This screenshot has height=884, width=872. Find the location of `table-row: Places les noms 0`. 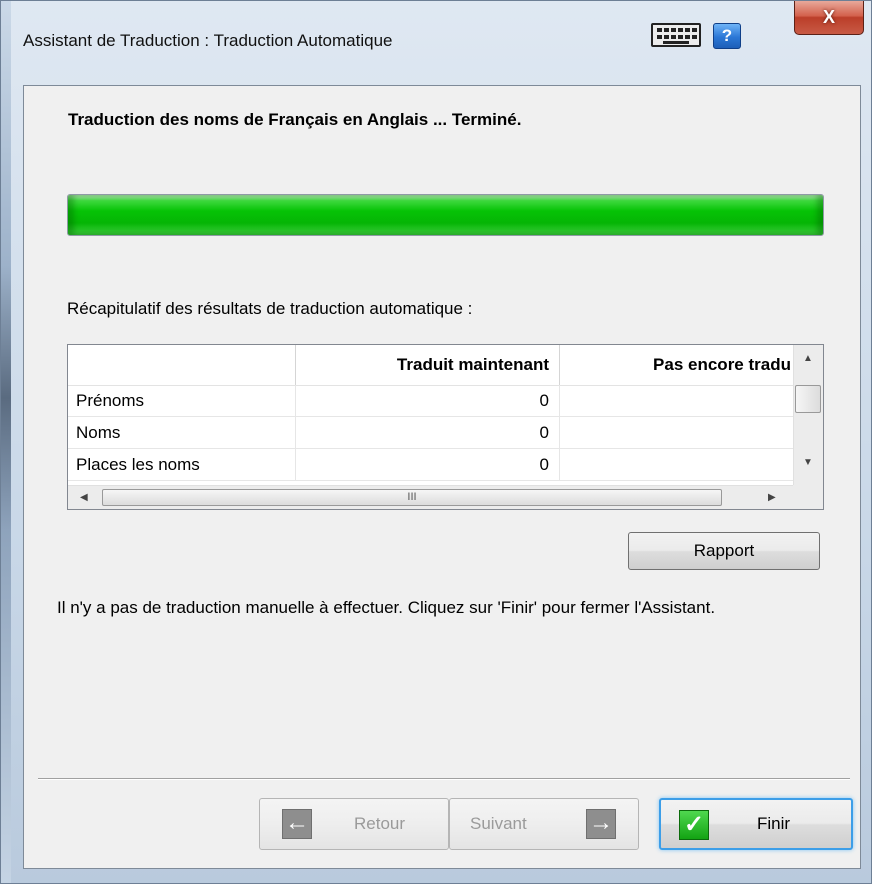

table-row: Places les noms 0 is located at coordinates (430, 465).